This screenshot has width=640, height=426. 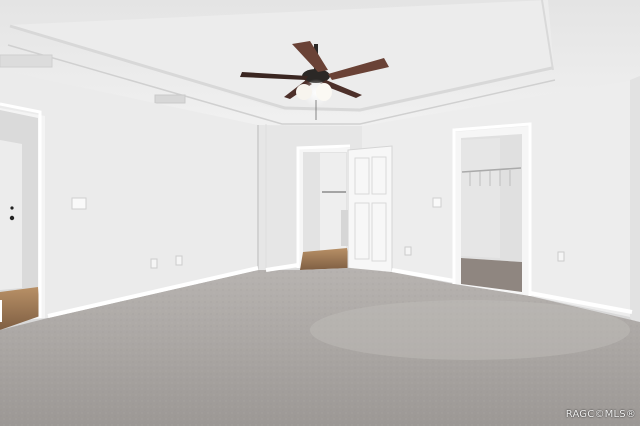 I want to click on deadbolt, so click(x=12, y=208).